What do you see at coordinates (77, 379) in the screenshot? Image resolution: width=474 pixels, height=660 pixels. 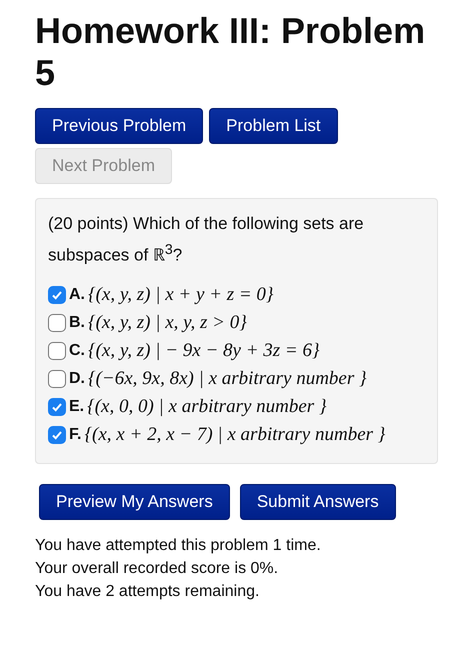 I see `option-letter: D.` at bounding box center [77, 379].